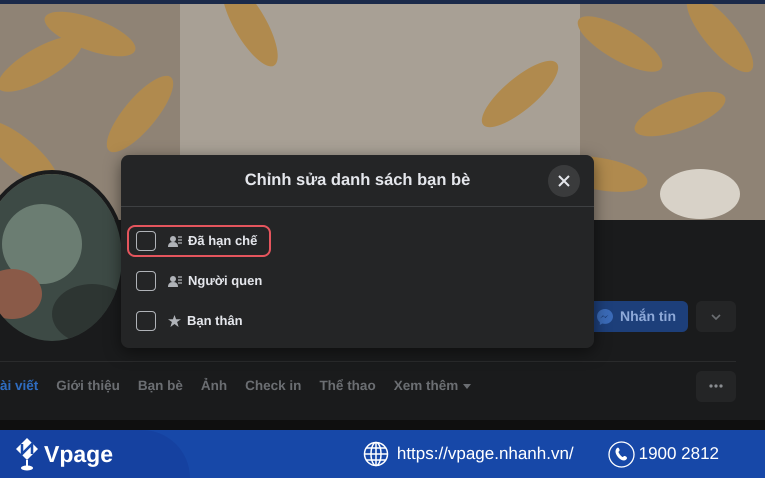 The height and width of the screenshot is (478, 765). What do you see at coordinates (347, 386) in the screenshot?
I see `tab: Thể thao` at bounding box center [347, 386].